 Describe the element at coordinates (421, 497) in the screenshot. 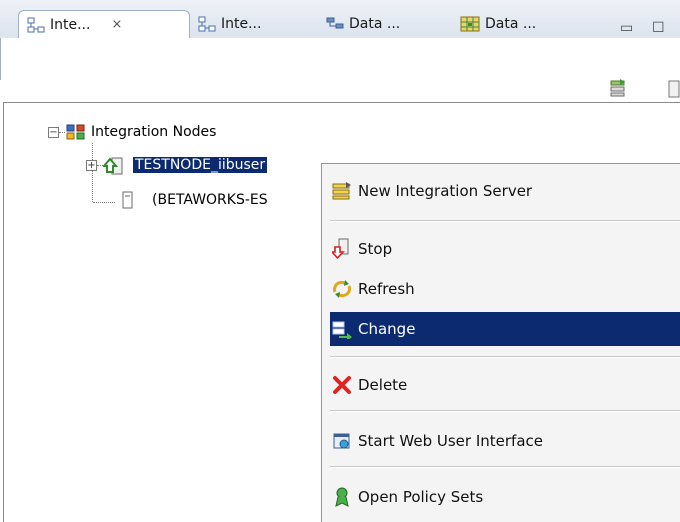

I see `menu-item-label: Open Policy Sets` at that location.